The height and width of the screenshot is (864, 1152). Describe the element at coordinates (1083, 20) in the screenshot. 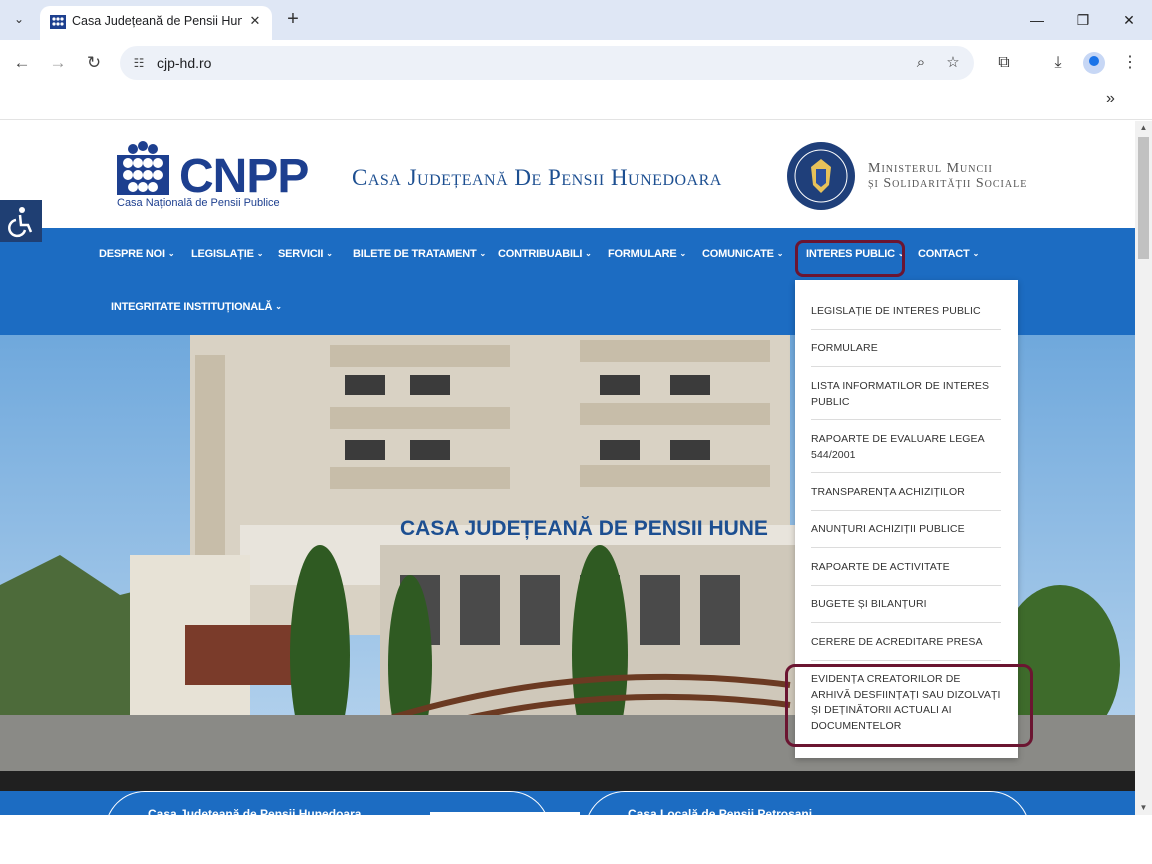

I see `restore-icon: ❐` at that location.